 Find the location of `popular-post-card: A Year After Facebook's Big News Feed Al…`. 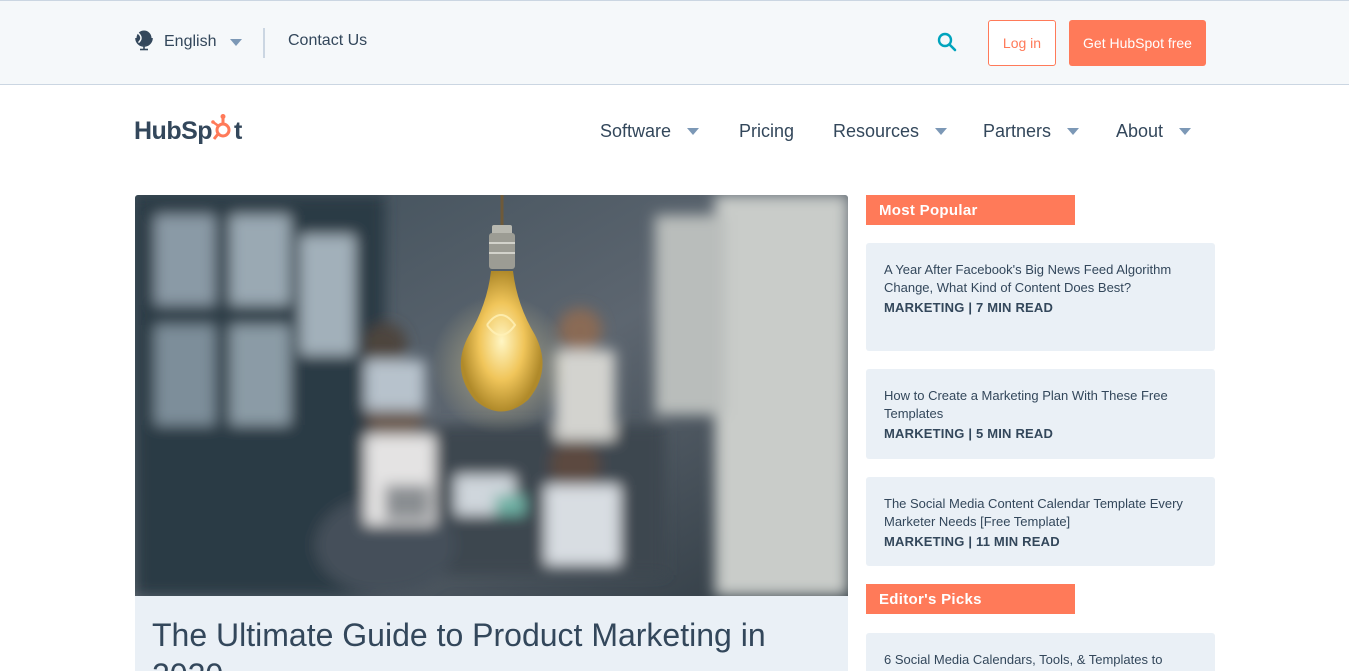

popular-post-card: A Year After Facebook's Big News Feed Al… is located at coordinates (1040, 297).